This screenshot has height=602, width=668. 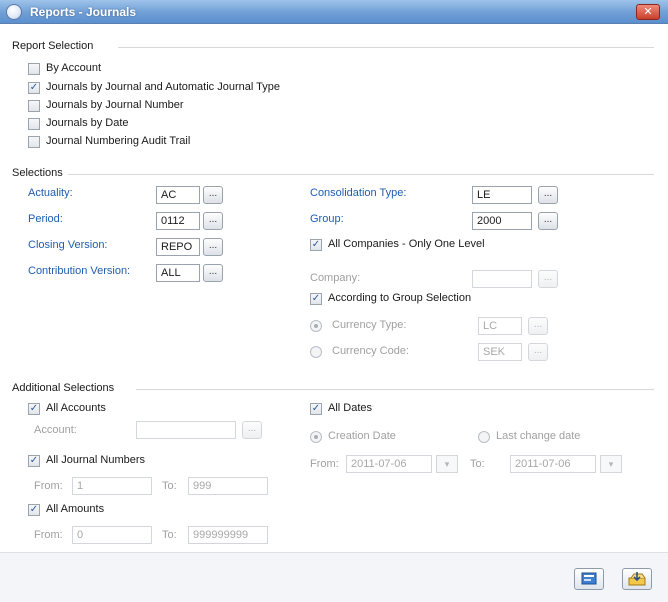 I want to click on additional-selections-title: Additional Selections, so click(x=63, y=388).